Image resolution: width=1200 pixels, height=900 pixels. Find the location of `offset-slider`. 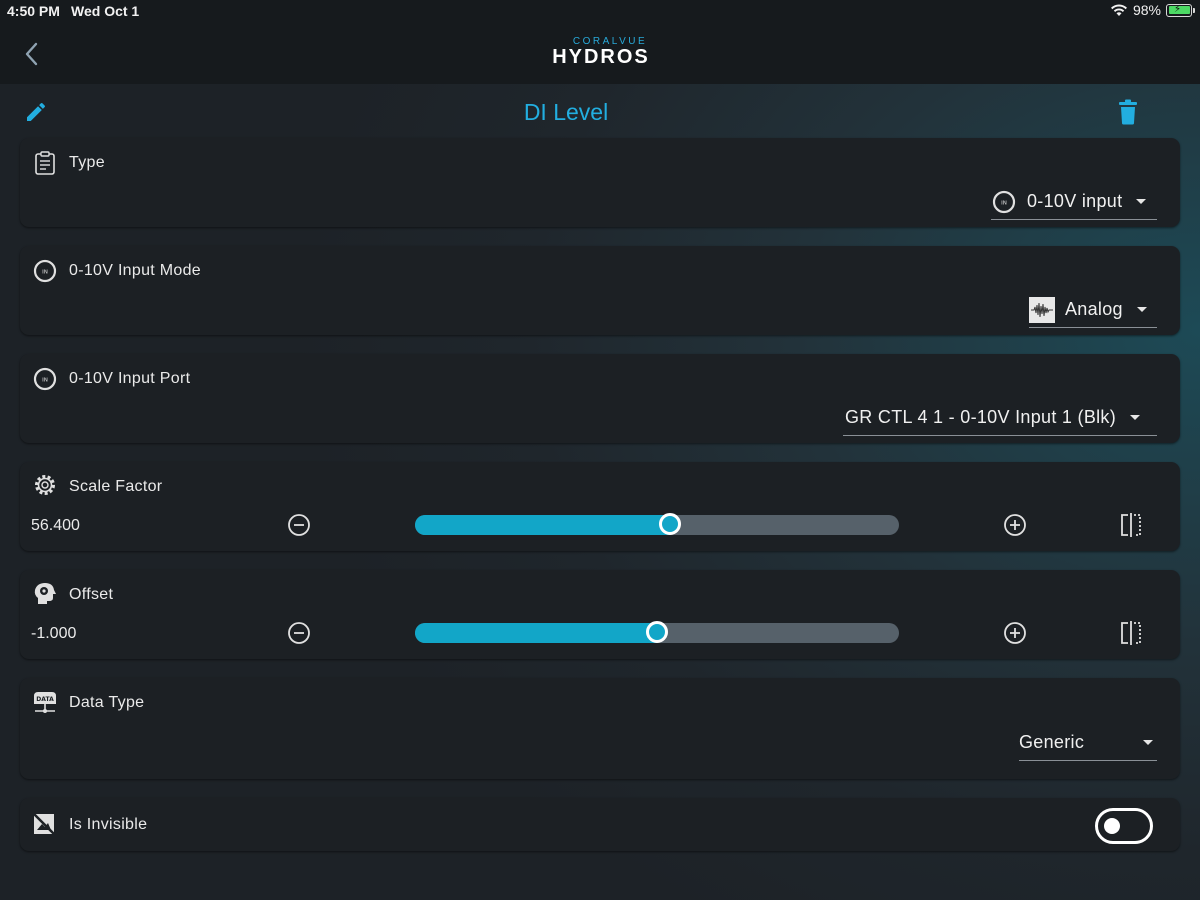

offset-slider is located at coordinates (657, 632).